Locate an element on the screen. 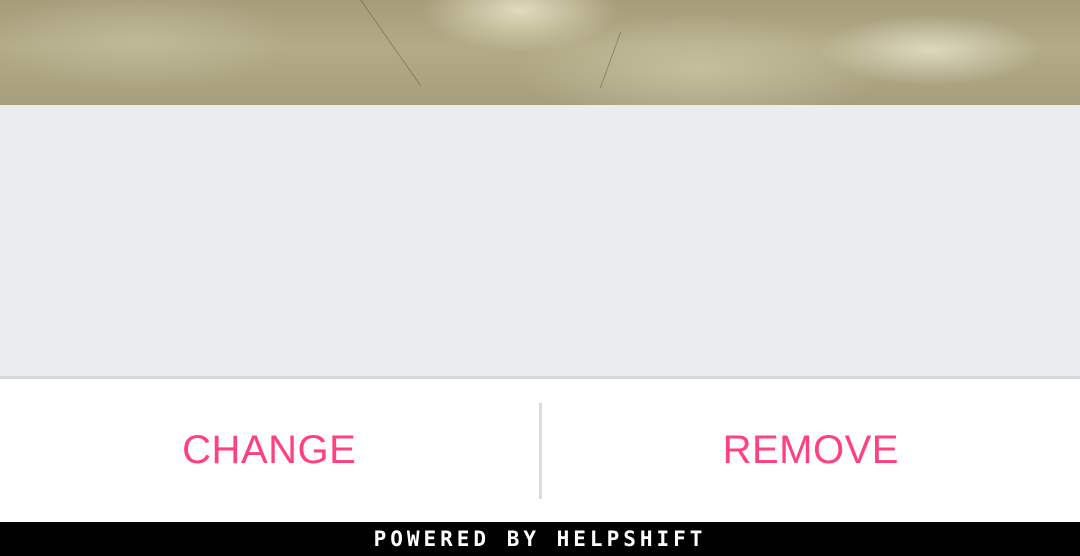 The width and height of the screenshot is (1080, 556). remove-button: REMOVE is located at coordinates (811, 450).